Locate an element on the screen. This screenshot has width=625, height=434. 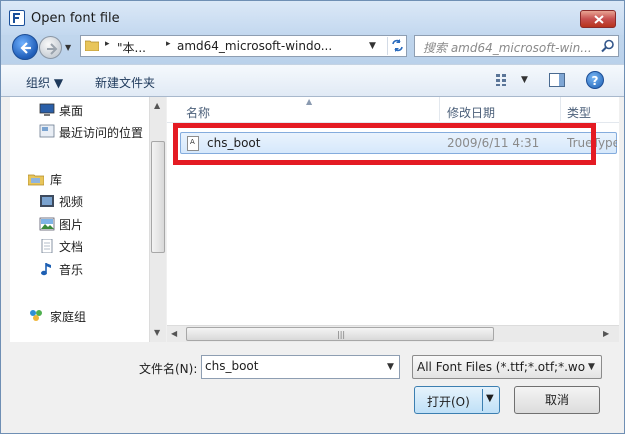
scroll-right-icon: ▶ is located at coordinates (606, 333).